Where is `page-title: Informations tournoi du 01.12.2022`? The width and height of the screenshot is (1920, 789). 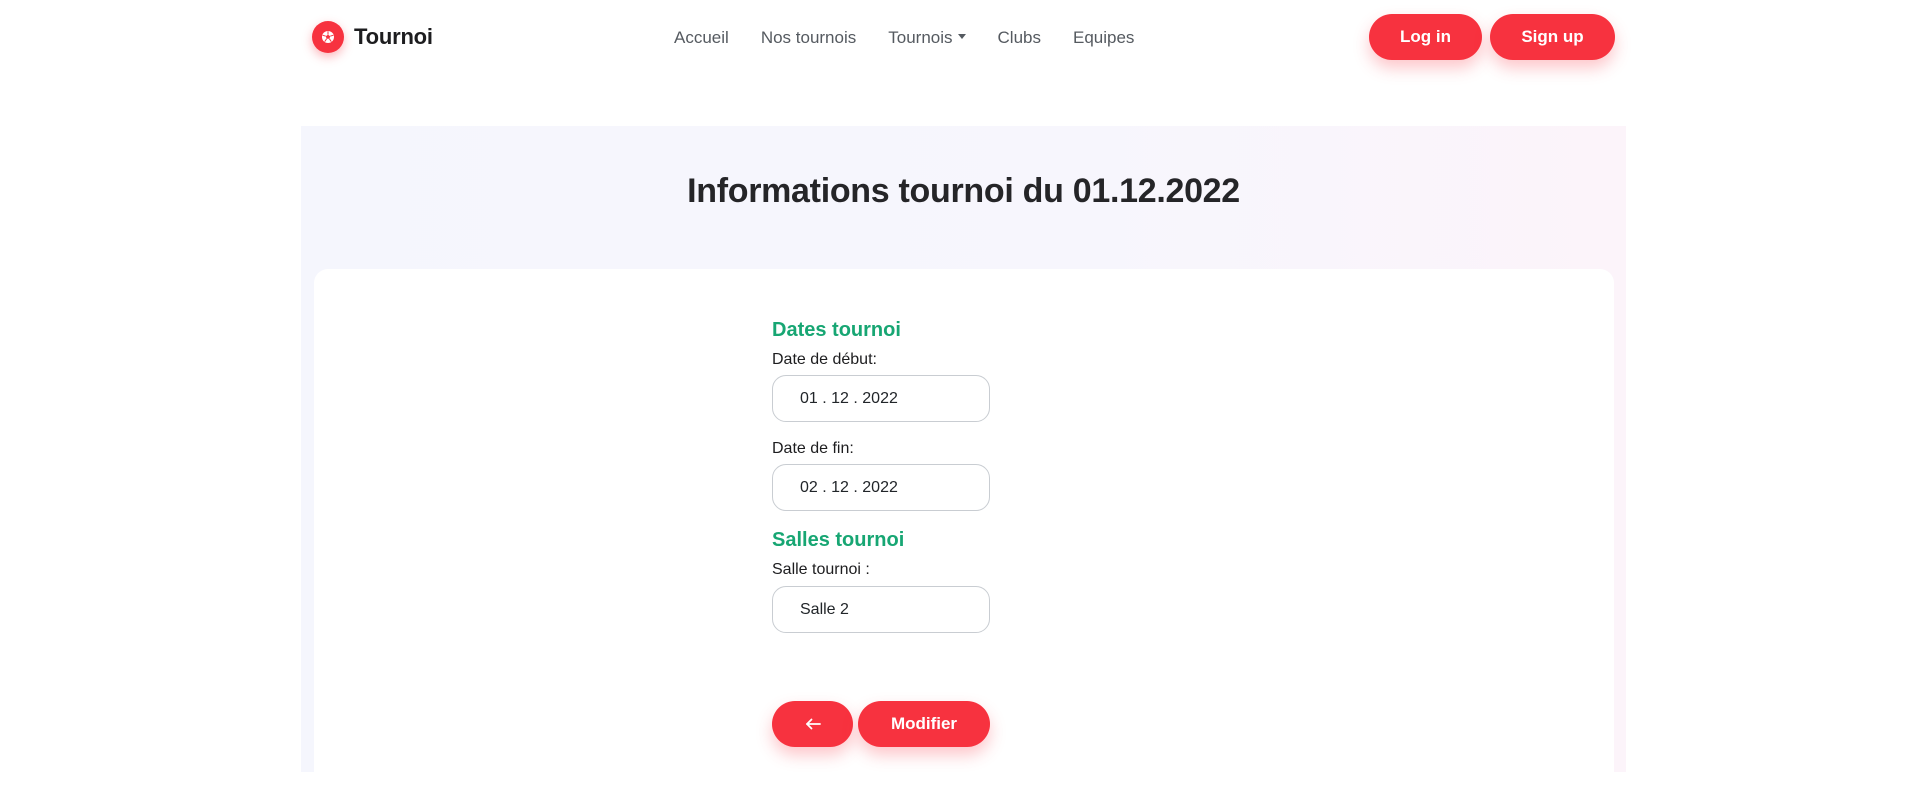
page-title: Informations tournoi du 01.12.2022 is located at coordinates (963, 191).